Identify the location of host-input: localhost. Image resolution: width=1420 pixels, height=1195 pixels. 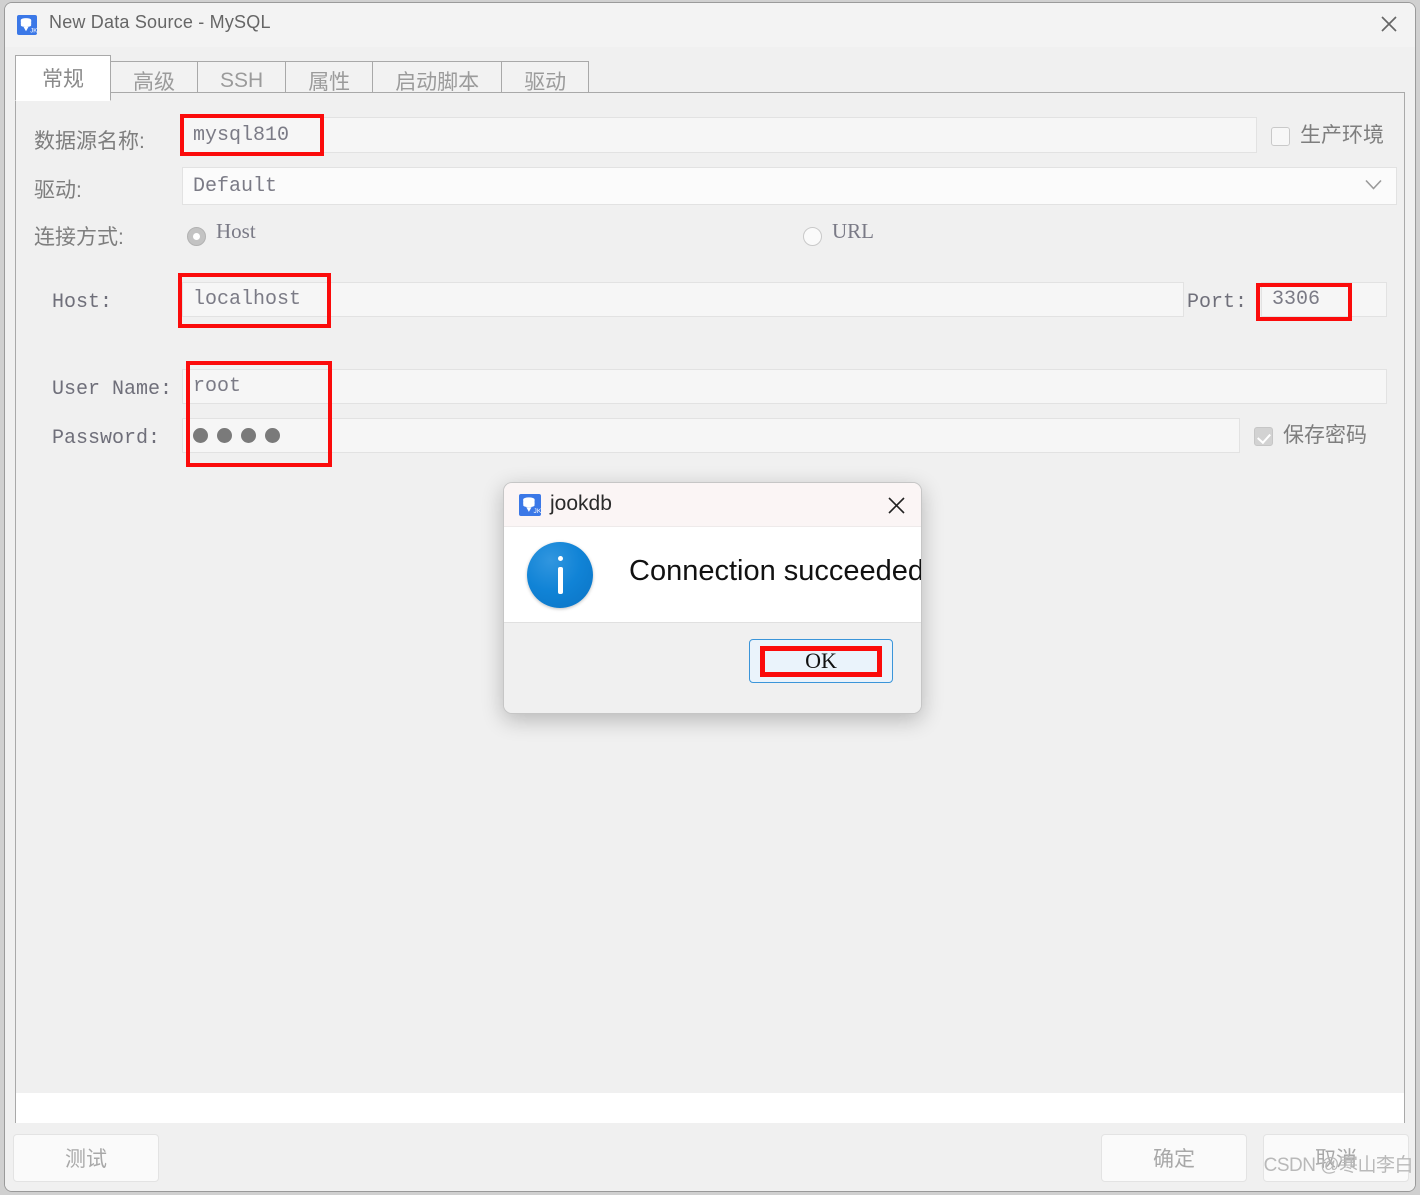
(683, 299).